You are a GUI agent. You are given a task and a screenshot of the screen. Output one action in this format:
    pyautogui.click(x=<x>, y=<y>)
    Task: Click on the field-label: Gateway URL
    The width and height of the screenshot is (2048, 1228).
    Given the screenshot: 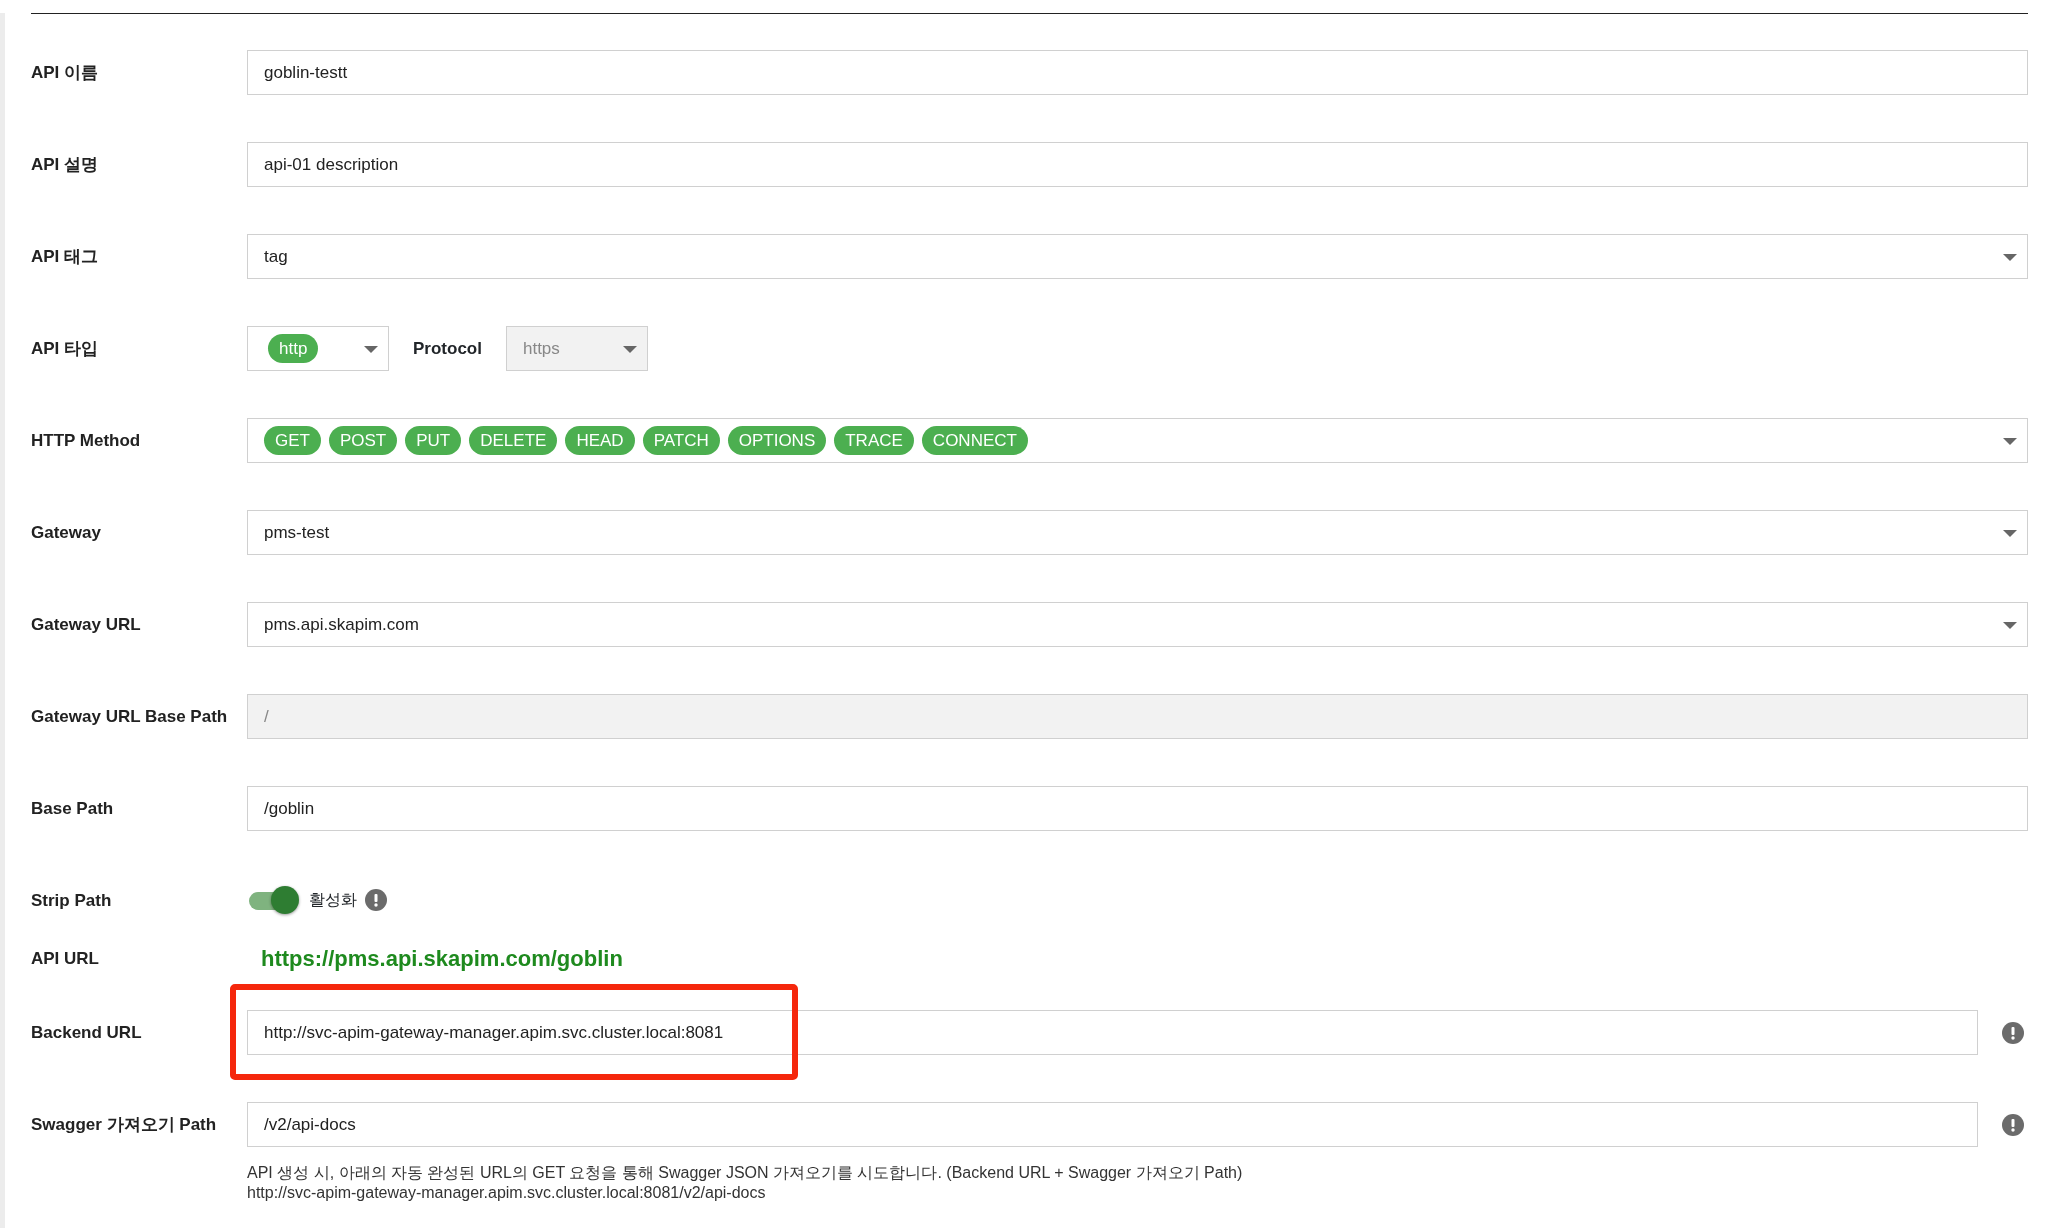 What is the action you would take?
    pyautogui.click(x=86, y=625)
    